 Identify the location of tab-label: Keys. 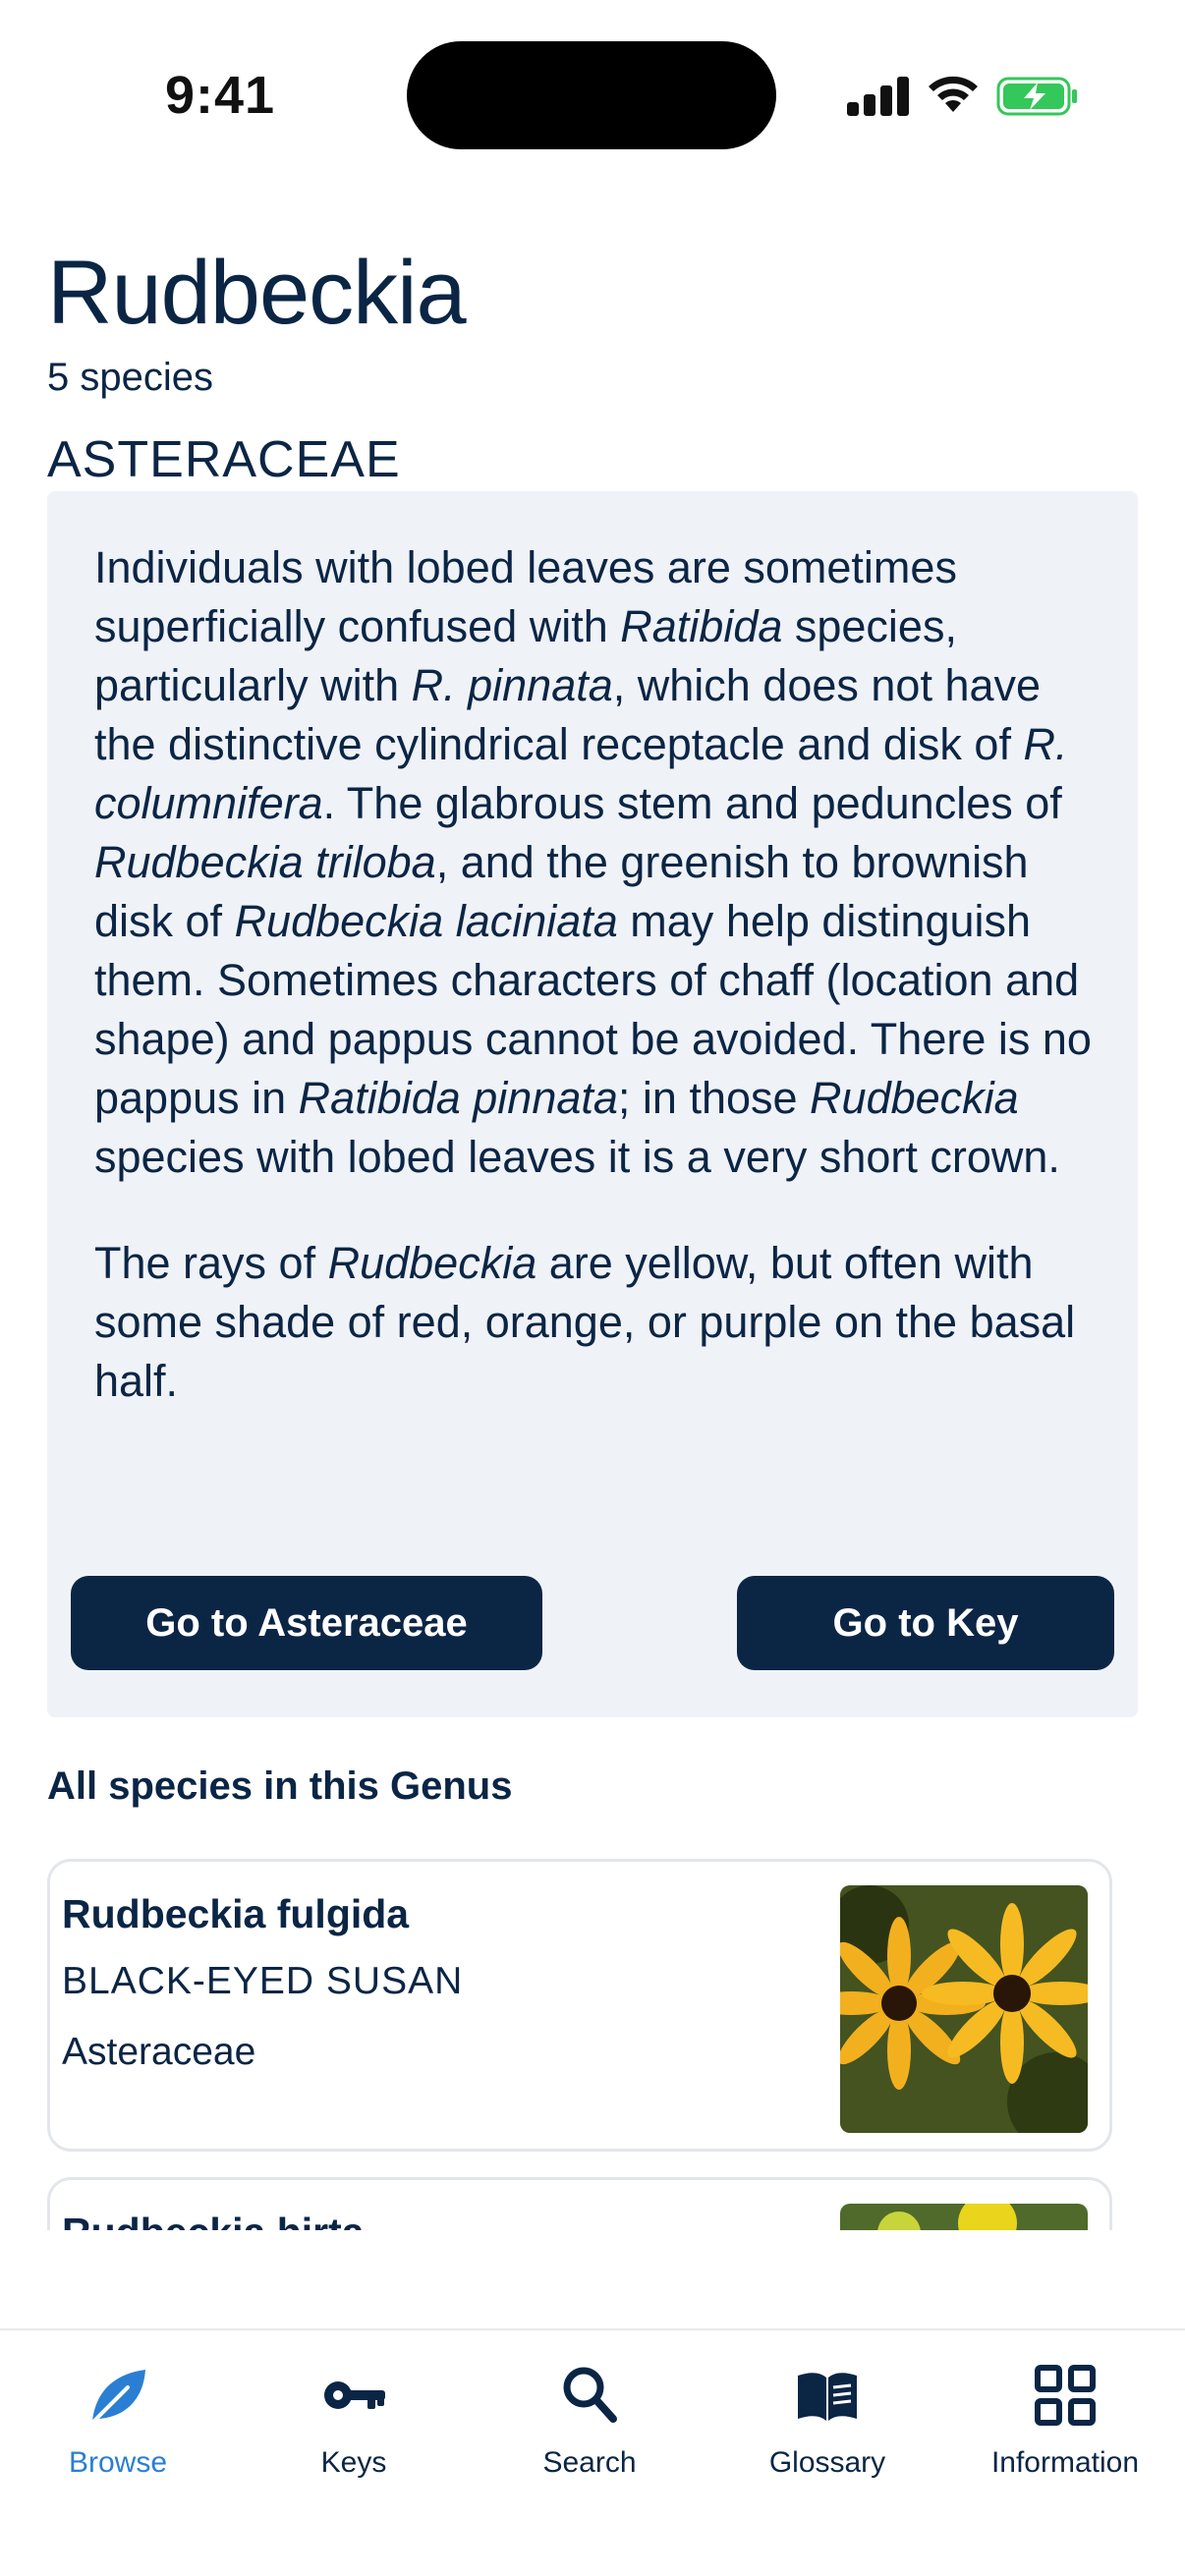
(353, 2462).